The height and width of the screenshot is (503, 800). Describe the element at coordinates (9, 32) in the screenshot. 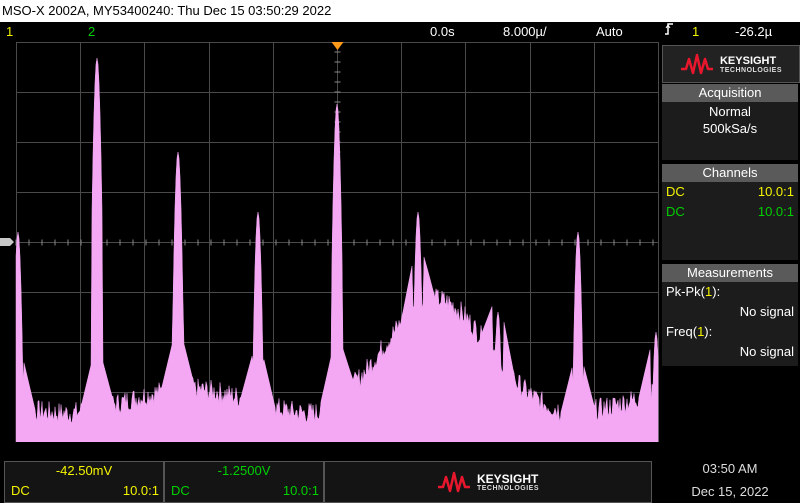

I see `channel-1-indicator: 1` at that location.